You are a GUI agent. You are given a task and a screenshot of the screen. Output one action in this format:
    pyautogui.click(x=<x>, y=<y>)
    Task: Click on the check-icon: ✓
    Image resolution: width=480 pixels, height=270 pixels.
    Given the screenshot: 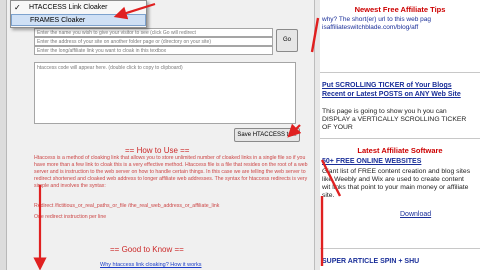 What is the action you would take?
    pyautogui.click(x=17, y=7)
    